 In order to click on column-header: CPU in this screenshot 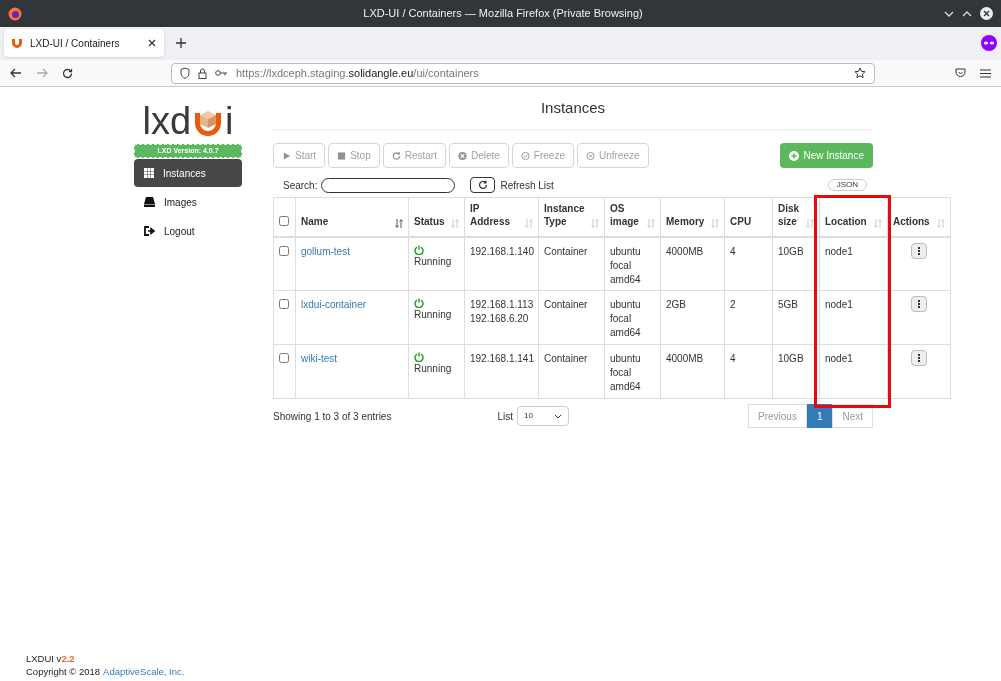, I will do `click(741, 221)`.